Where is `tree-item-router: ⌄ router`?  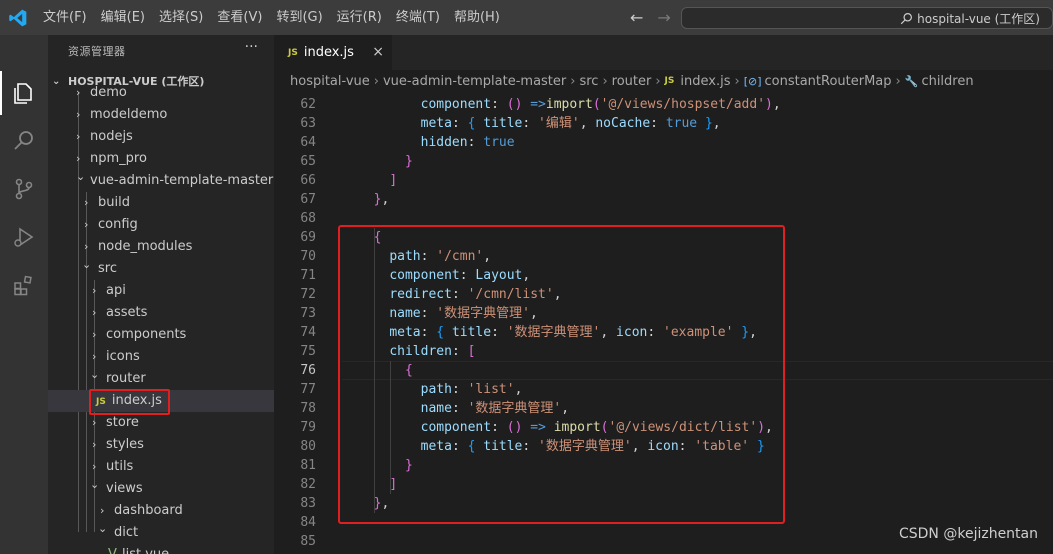
tree-item-router: ⌄ router is located at coordinates (161, 379).